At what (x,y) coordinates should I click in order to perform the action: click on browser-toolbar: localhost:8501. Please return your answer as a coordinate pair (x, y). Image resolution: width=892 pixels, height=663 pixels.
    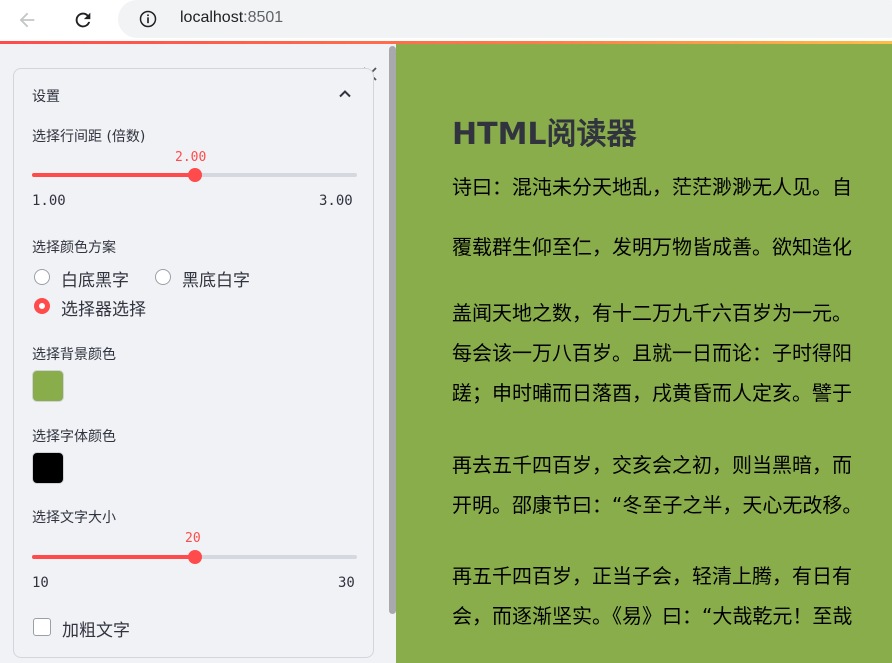
    Looking at the image, I should click on (446, 20).